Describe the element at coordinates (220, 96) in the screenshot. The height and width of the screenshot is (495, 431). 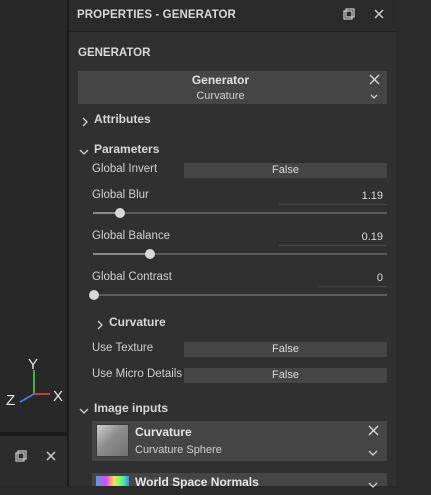
I see `generator-selected-value: Curvature` at that location.